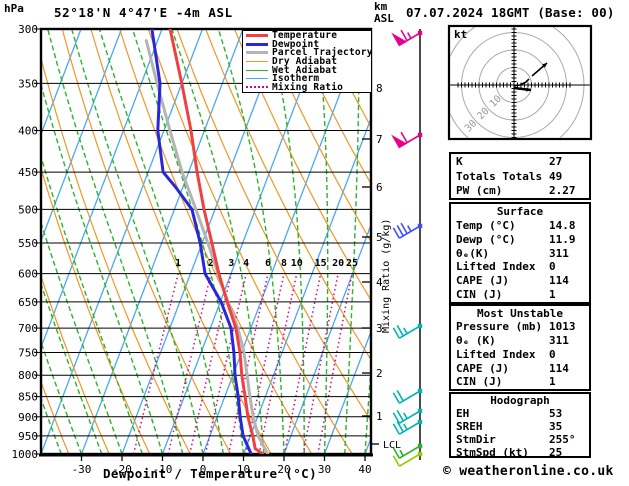 Image resolution: width=629 pixels, height=486 pixels. What do you see at coordinates (520, 326) in the screenshot?
I see `panel-row: Pressure (mb) 1013` at bounding box center [520, 326].